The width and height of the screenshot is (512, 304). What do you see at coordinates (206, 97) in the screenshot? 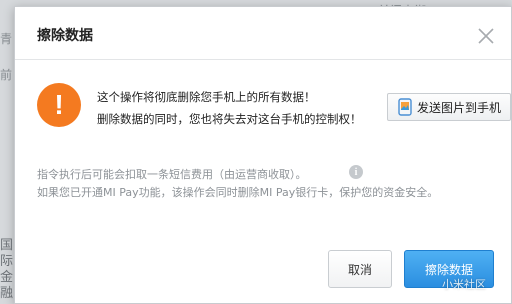
I see `warning-message-line1: 这个操作将彻底删除您手机上的所有数据！` at bounding box center [206, 97].